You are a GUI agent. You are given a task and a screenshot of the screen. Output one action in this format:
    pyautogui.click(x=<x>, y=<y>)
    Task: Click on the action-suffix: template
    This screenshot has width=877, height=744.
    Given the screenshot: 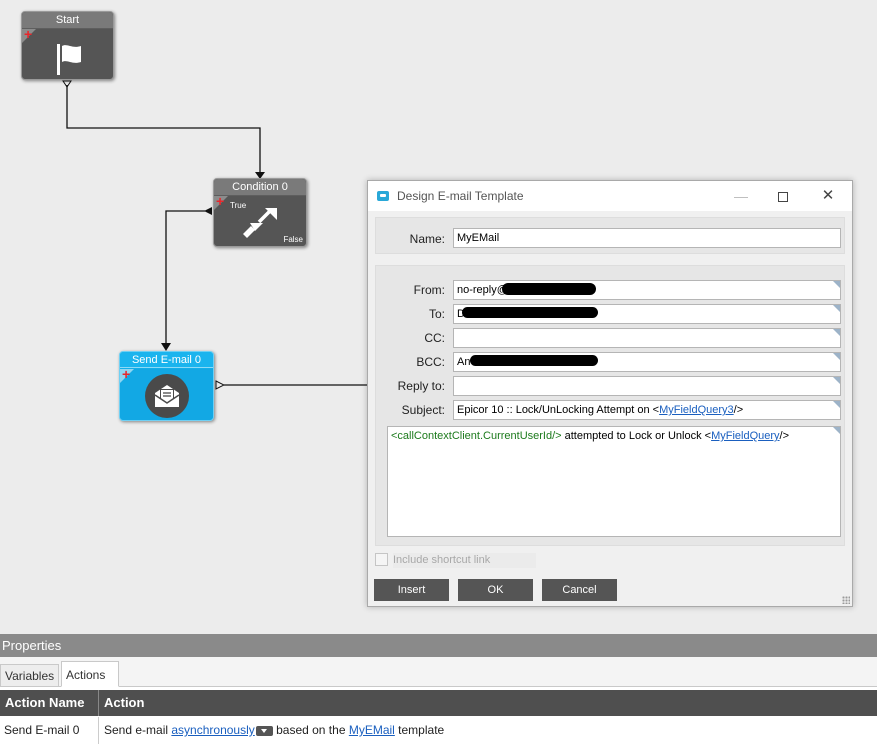 What is the action you would take?
    pyautogui.click(x=419, y=730)
    